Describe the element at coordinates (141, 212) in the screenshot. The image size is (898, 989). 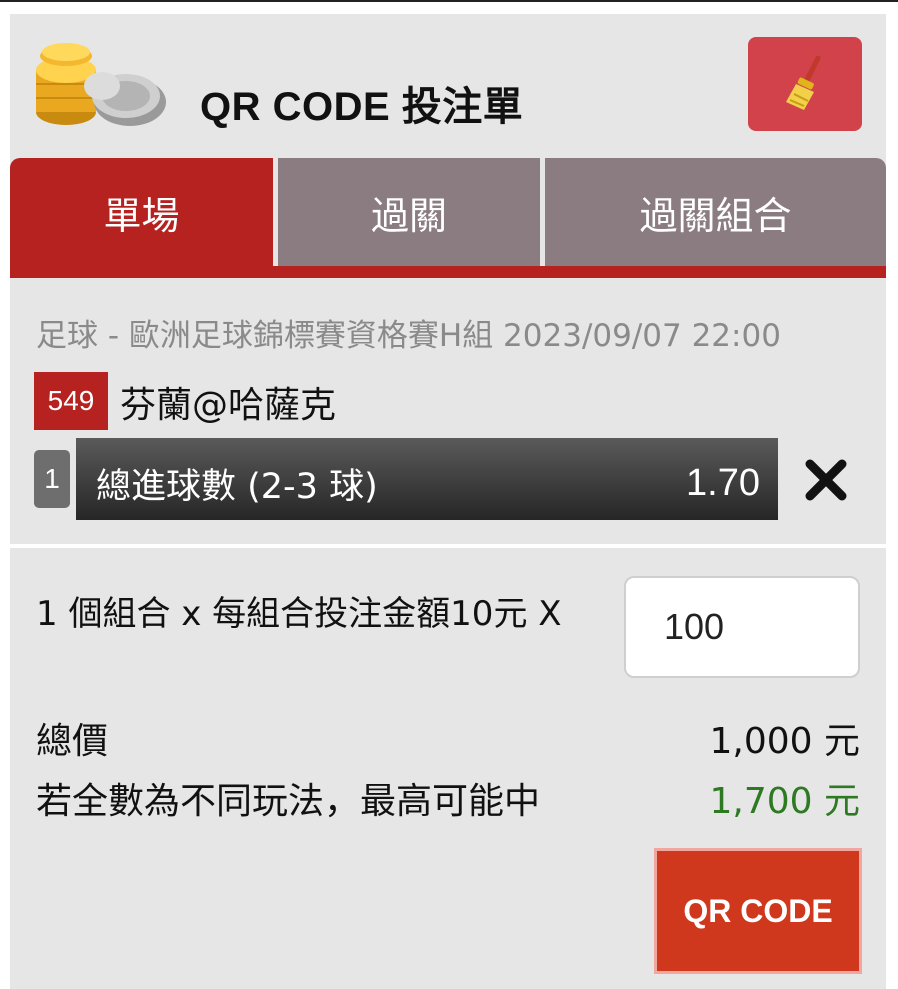
I see `tab-single: 單場` at that location.